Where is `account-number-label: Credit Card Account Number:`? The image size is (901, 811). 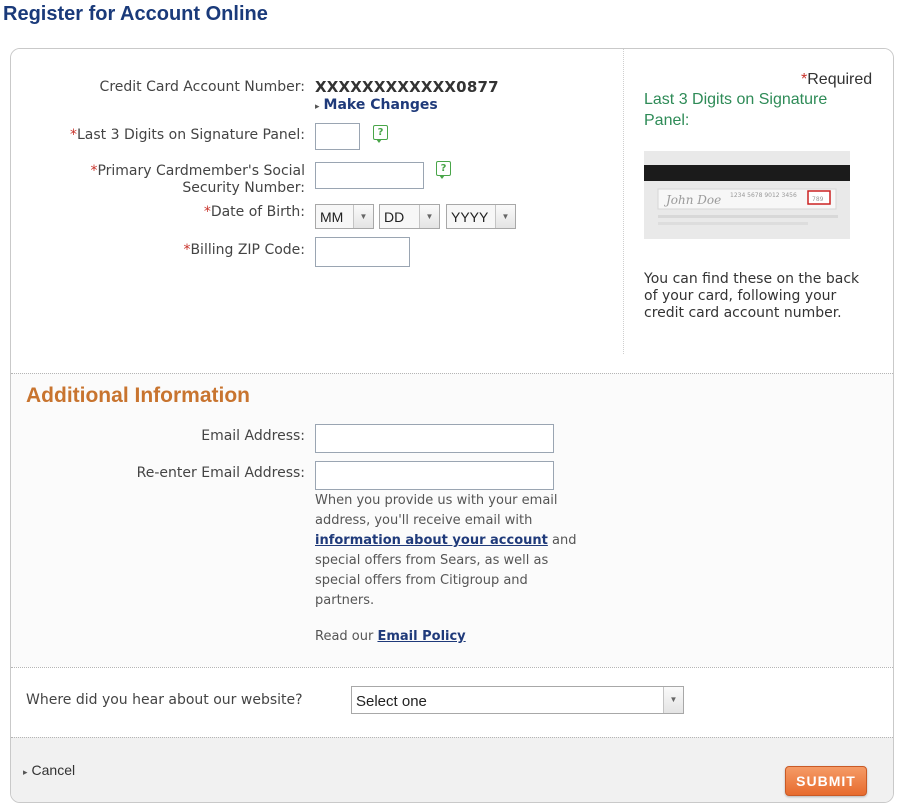 account-number-label: Credit Card Account Number: is located at coordinates (202, 87).